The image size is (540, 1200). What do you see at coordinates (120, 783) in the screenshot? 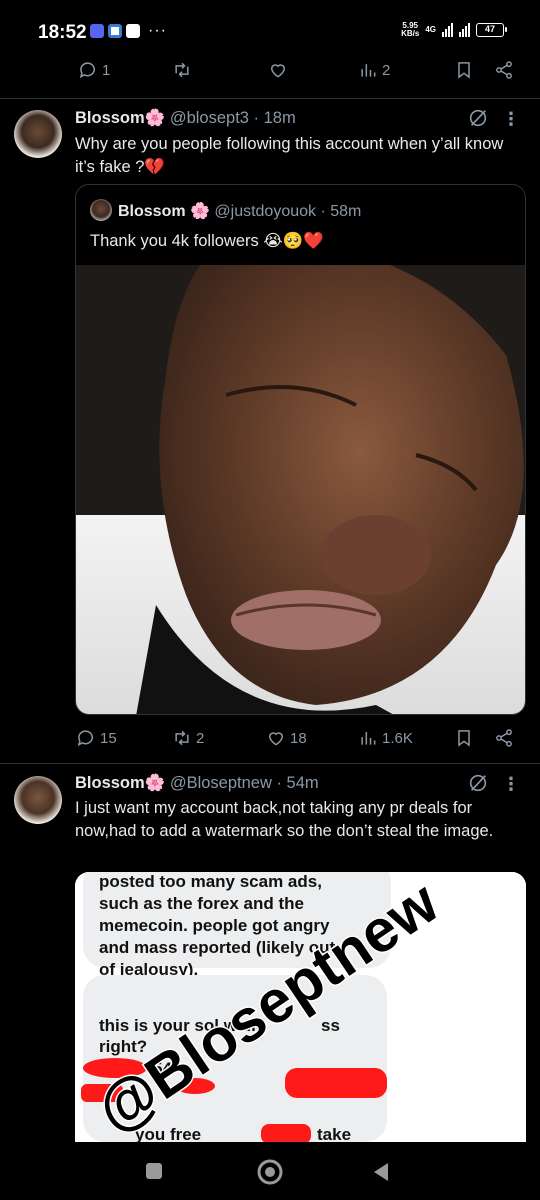
I see `display-name: Blossom🌸` at bounding box center [120, 783].